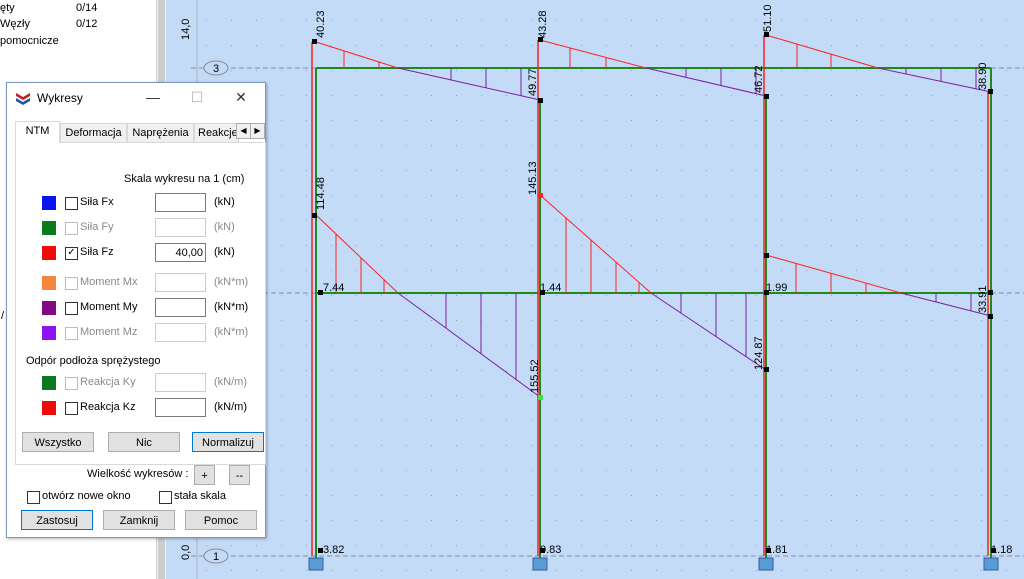 This screenshot has width=1024, height=579. Describe the element at coordinates (139, 520) in the screenshot. I see `close-dialog-button: Zamknij` at that location.